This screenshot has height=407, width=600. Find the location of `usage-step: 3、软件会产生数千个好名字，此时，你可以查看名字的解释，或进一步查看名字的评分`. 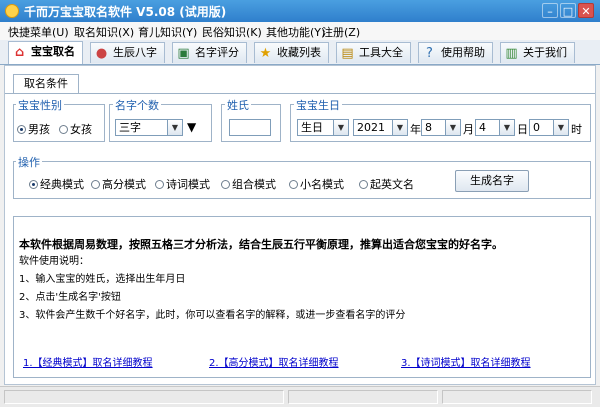

usage-step: 3、软件会产生数千个好名字，此时，你可以查看名字的解释，或进一步查看名字的评分 is located at coordinates (212, 315).